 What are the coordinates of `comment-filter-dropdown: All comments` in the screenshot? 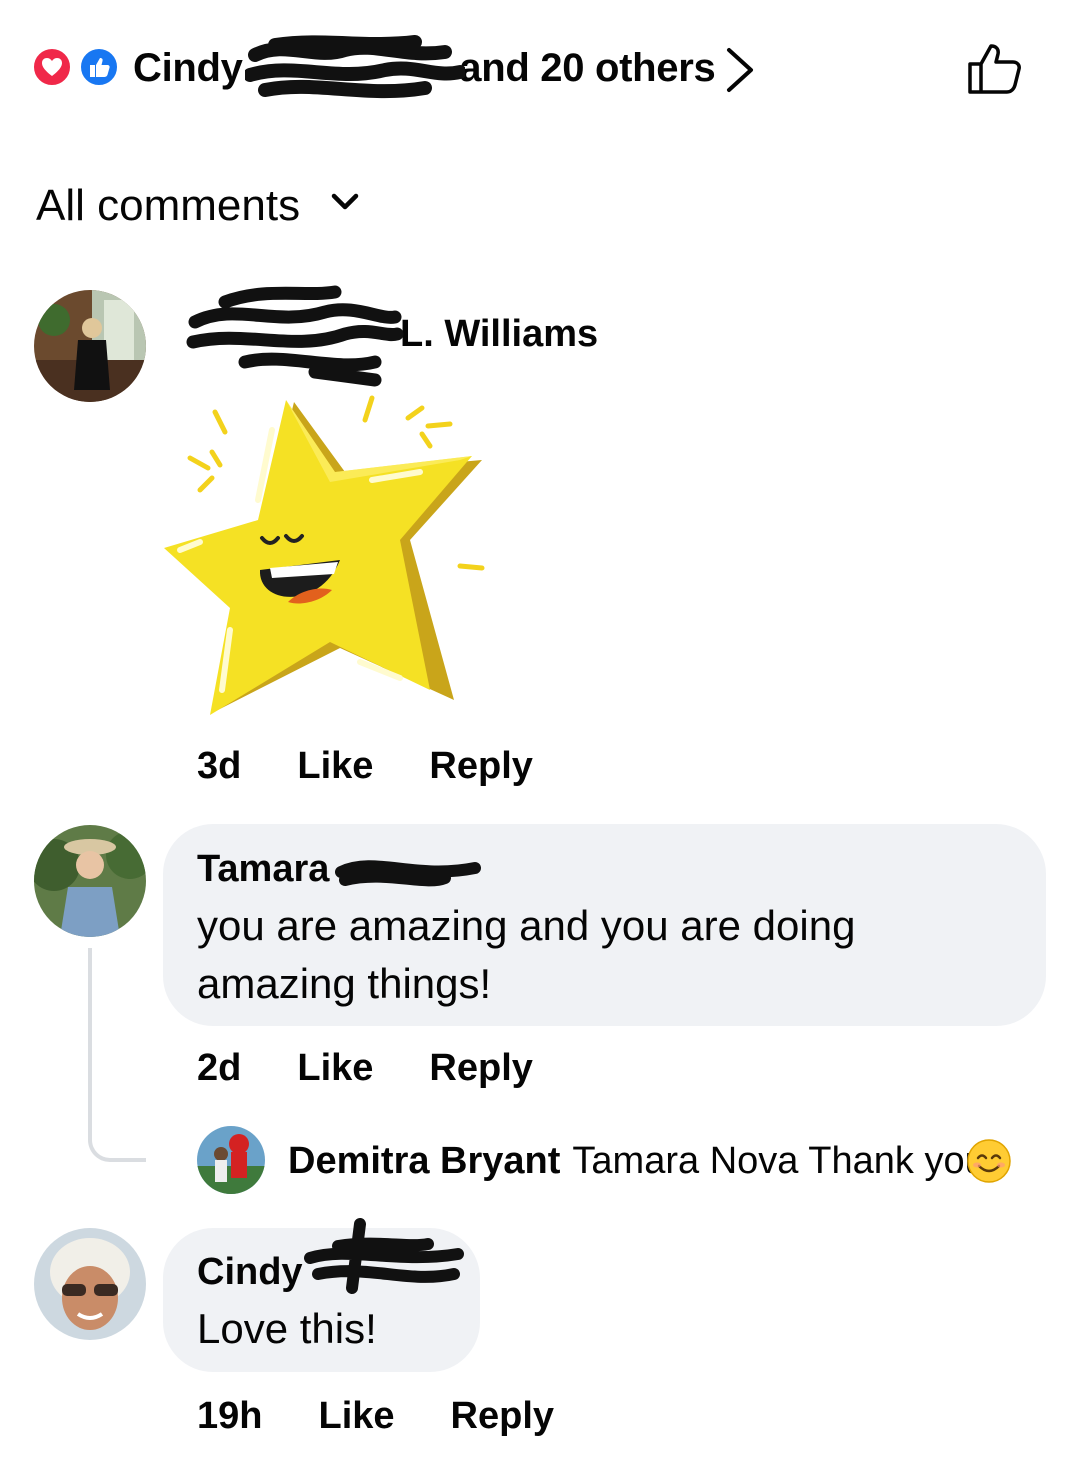 It's located at (168, 206).